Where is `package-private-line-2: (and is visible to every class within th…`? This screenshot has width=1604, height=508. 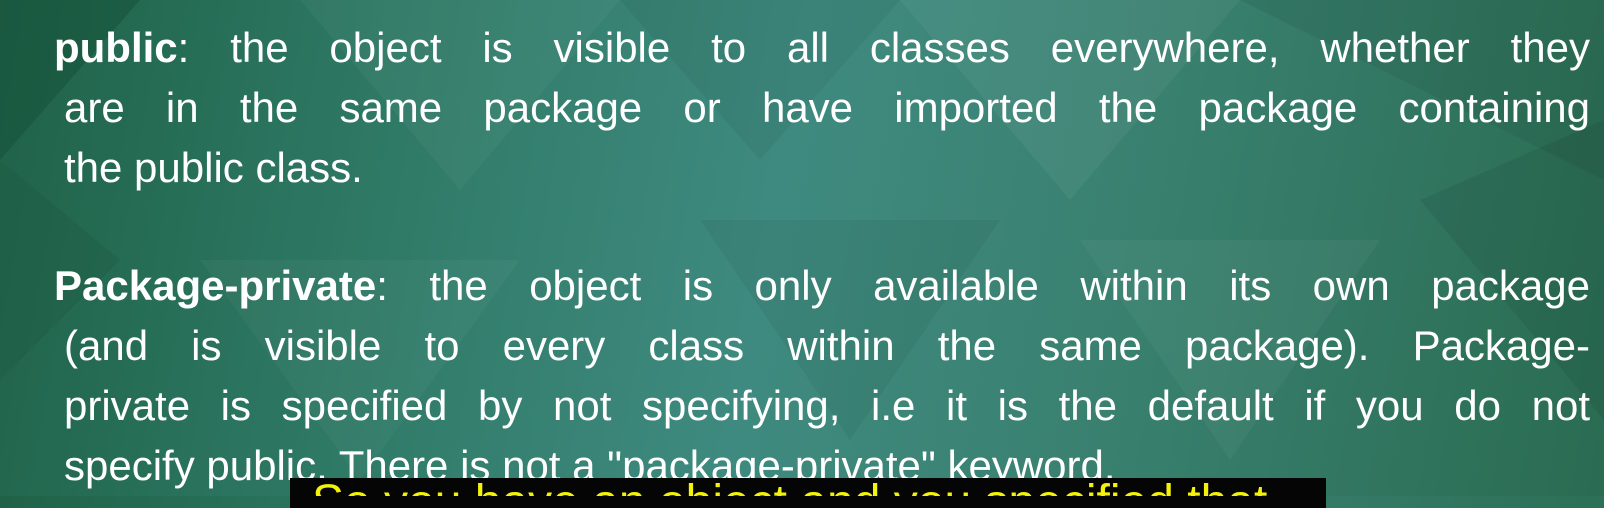
package-private-line-2: (and is visible to every class within th… is located at coordinates (827, 345).